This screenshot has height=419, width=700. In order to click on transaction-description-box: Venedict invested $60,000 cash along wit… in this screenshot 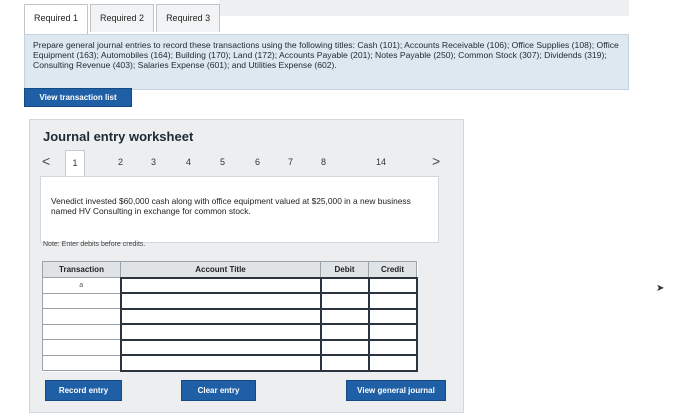, I will do `click(239, 209)`.